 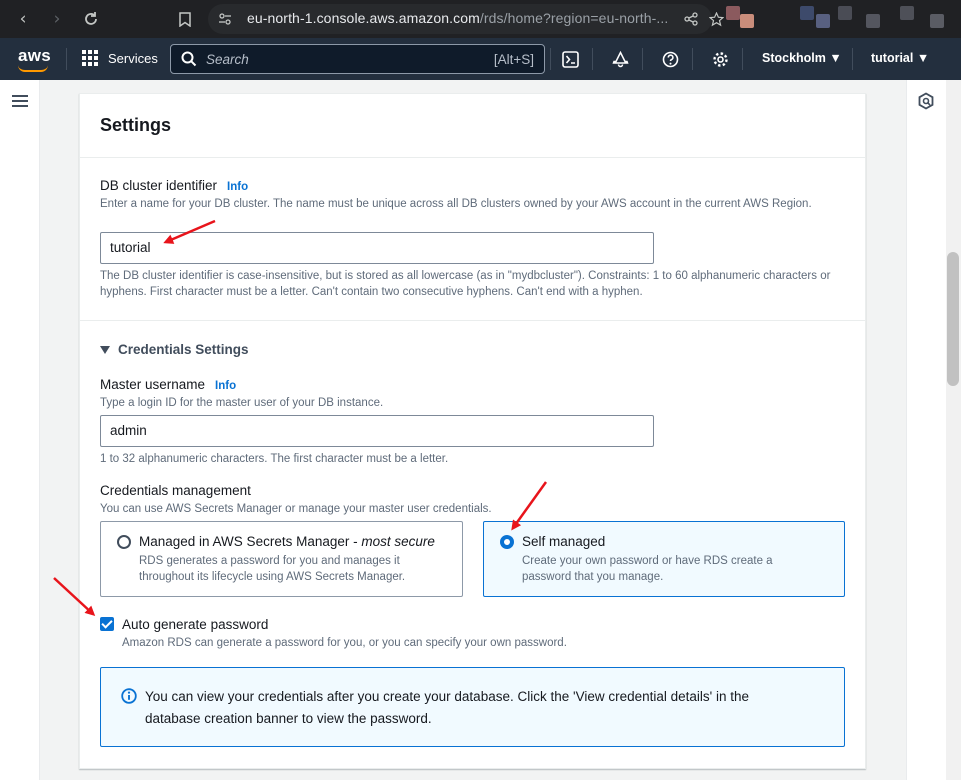 What do you see at coordinates (23, 19) in the screenshot?
I see `back-icon: ‹` at bounding box center [23, 19].